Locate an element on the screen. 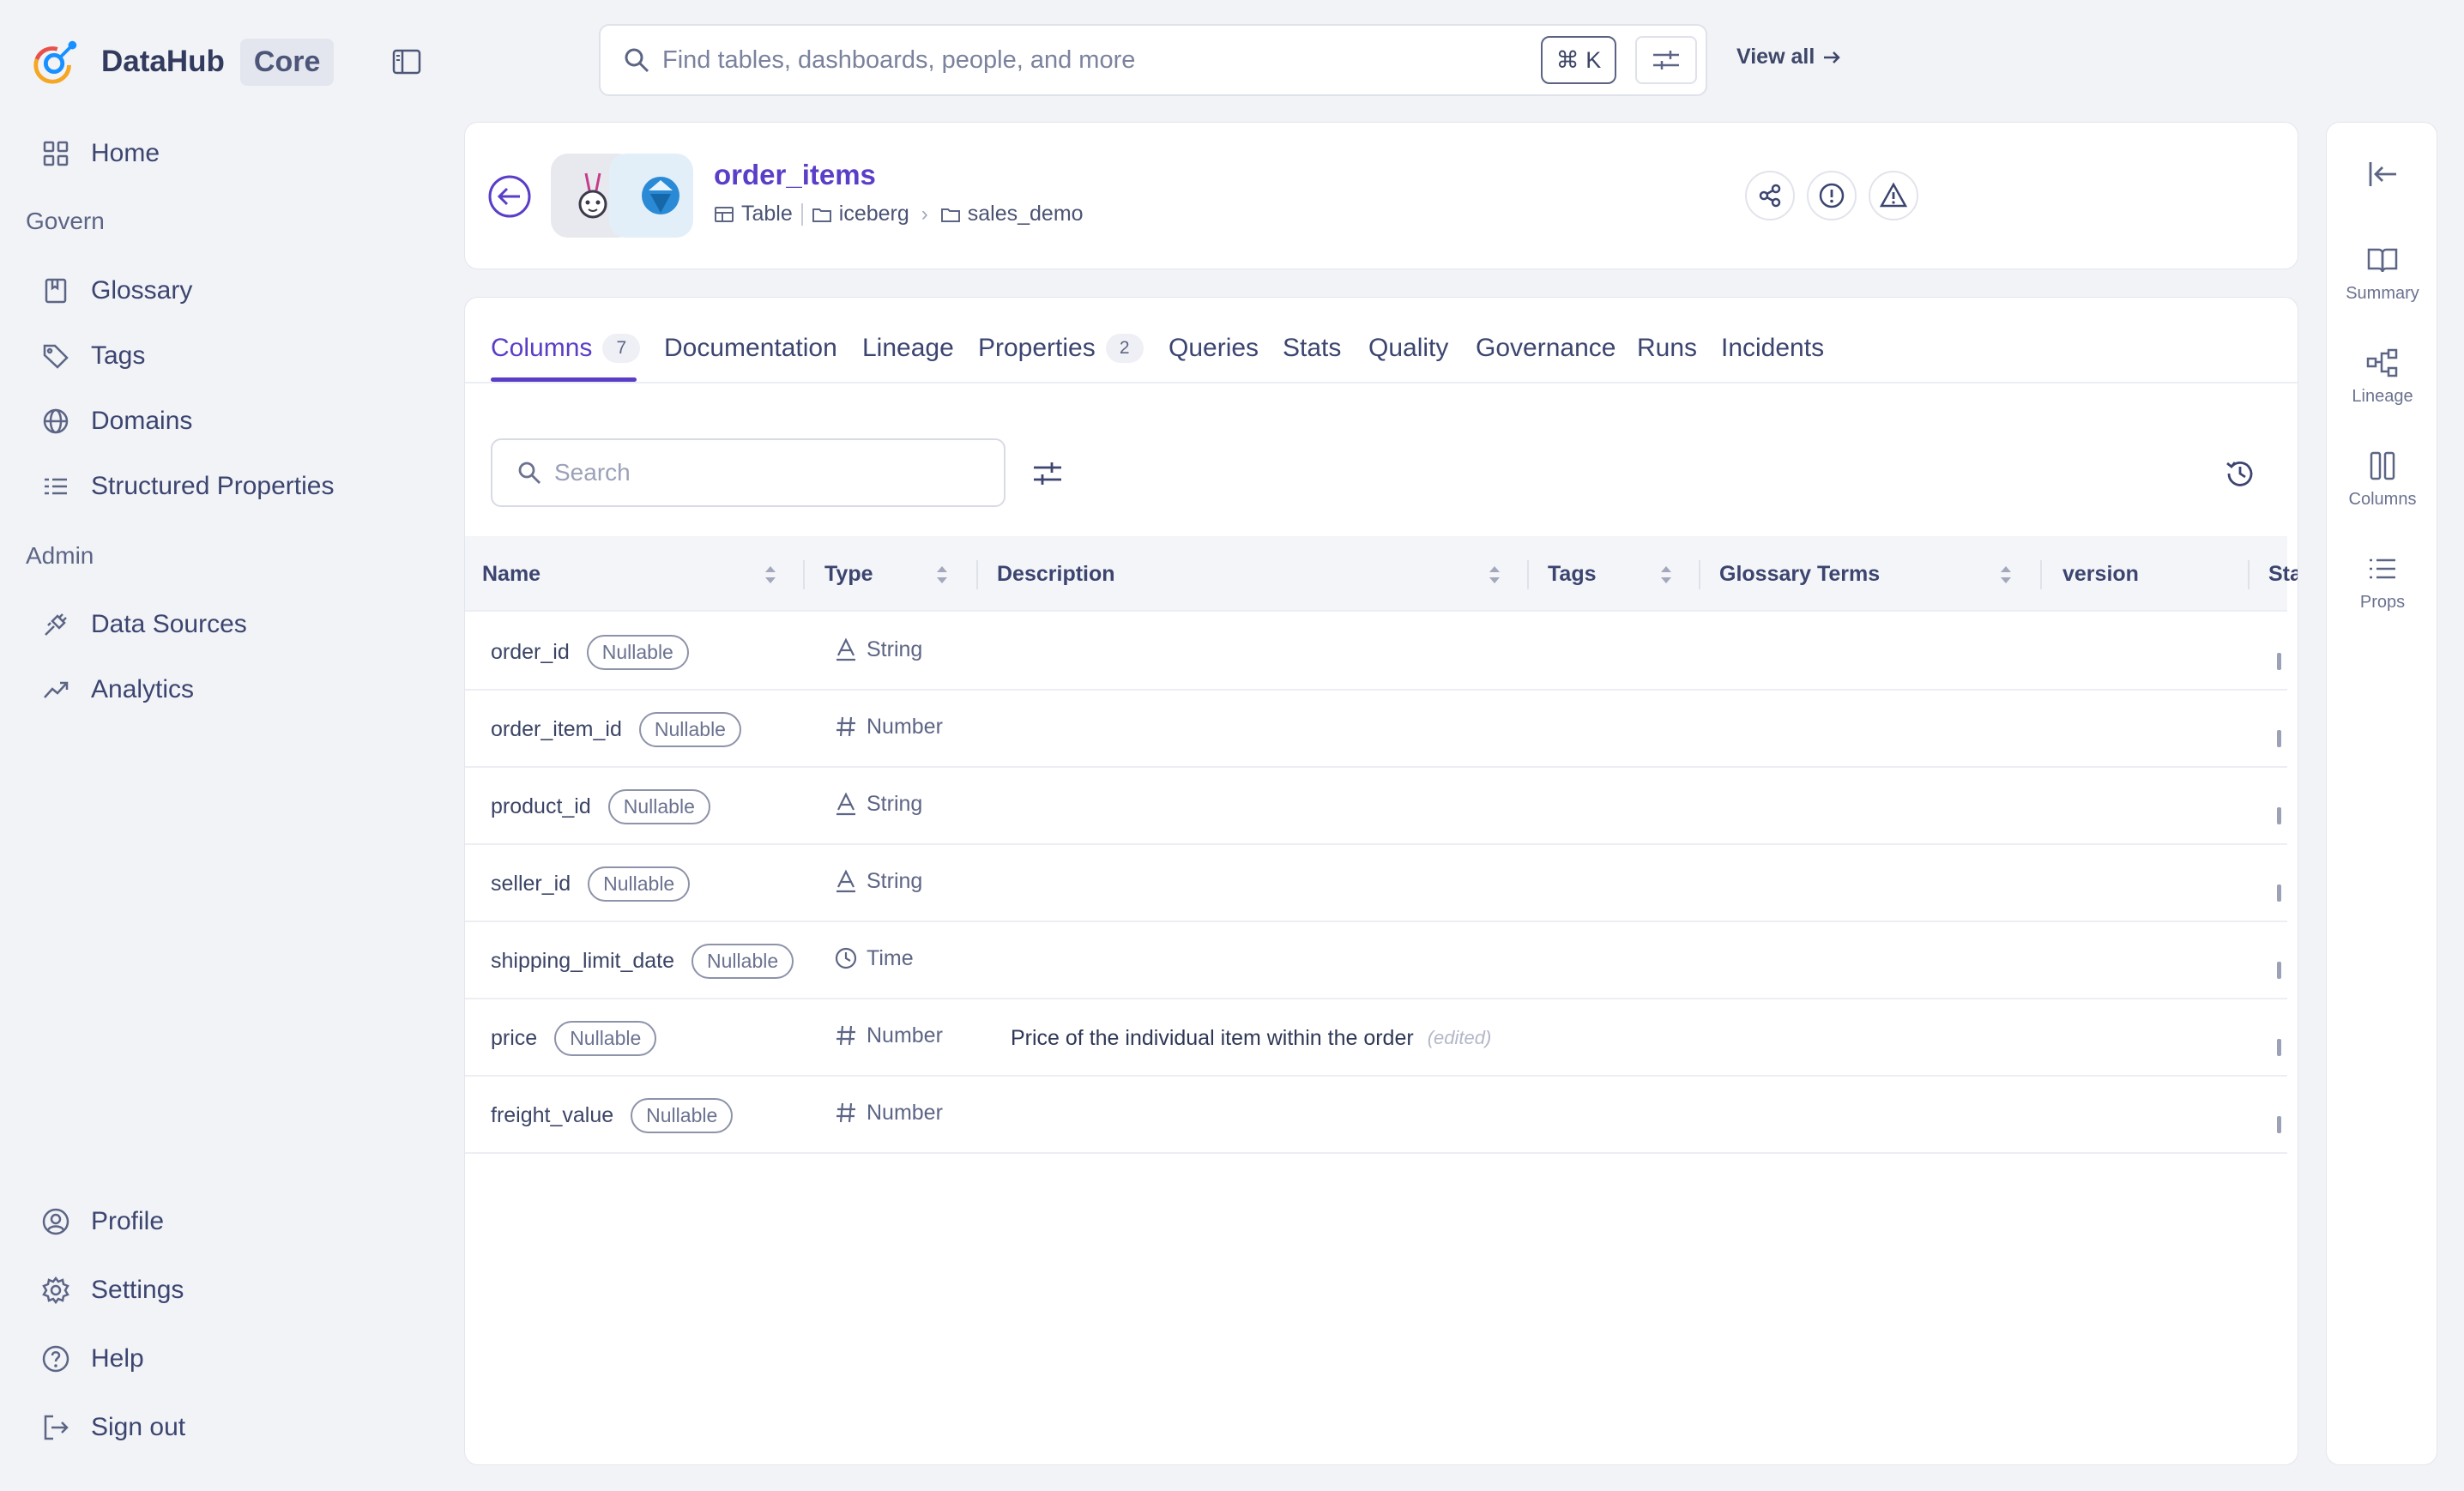 The height and width of the screenshot is (1491, 2464). view-all-link: View all is located at coordinates (1789, 57).